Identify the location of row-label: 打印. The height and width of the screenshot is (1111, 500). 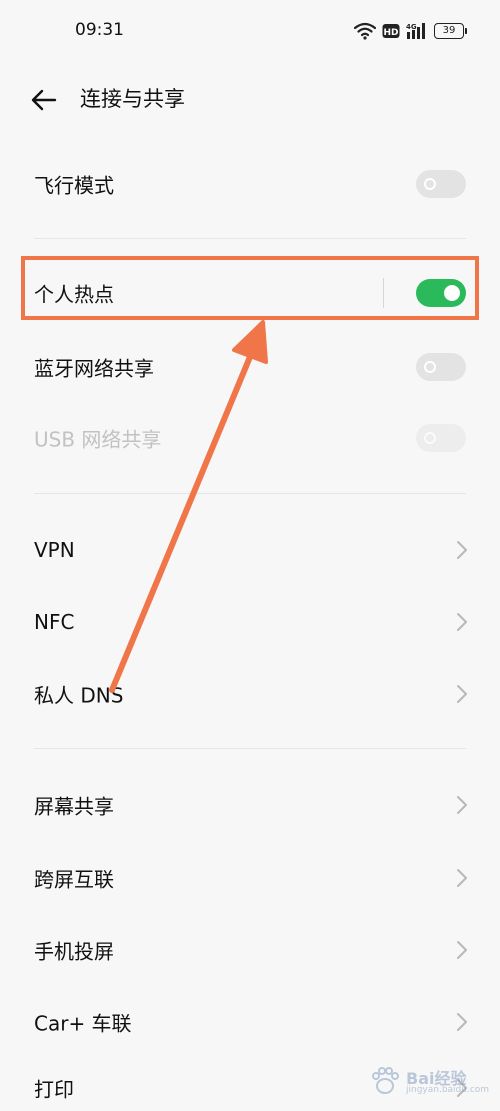
(54, 1089).